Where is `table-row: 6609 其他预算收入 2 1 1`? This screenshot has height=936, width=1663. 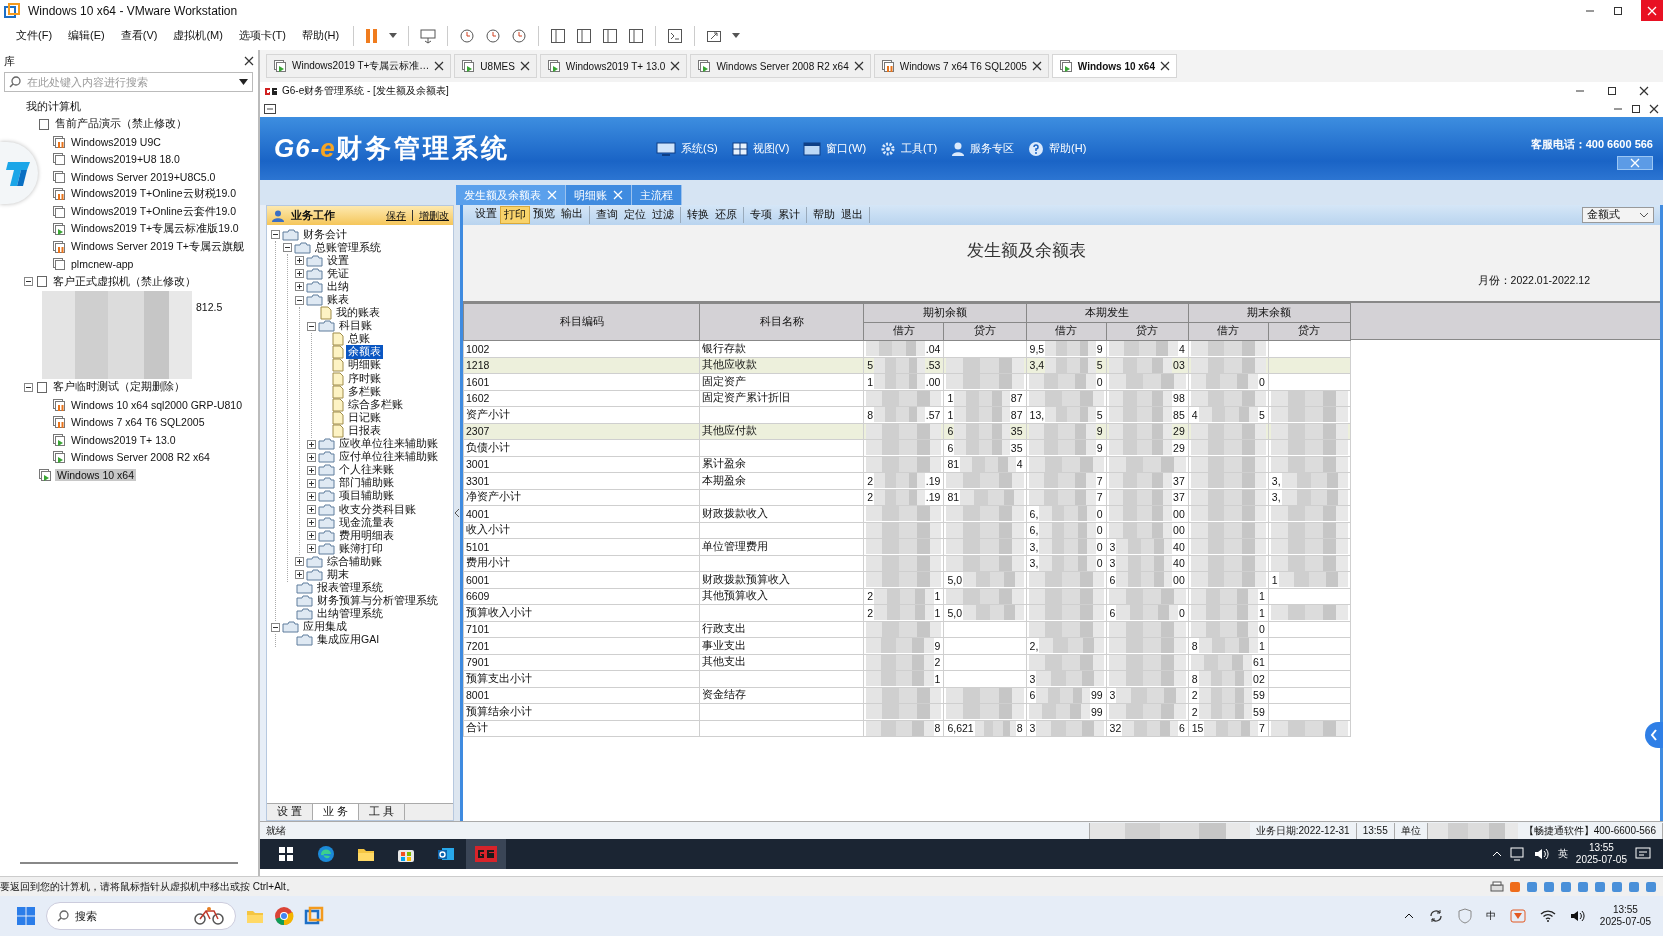
table-row: 6609 其他预算收入 2 1 1 is located at coordinates (907, 596).